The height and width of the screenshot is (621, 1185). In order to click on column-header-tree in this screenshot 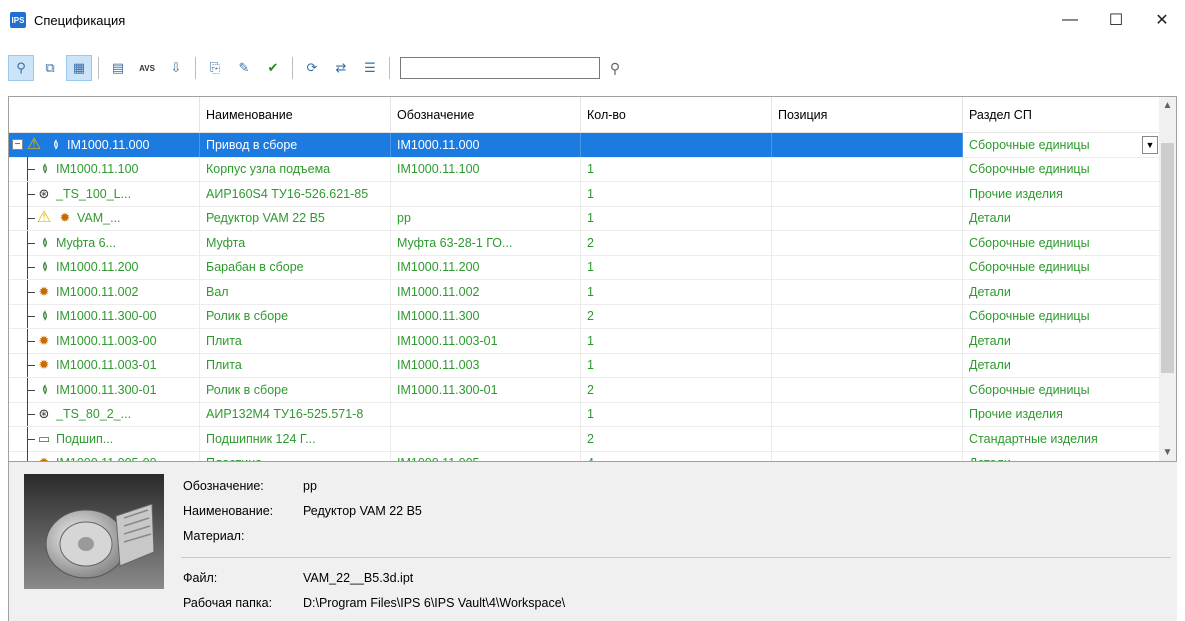, I will do `click(104, 115)`.